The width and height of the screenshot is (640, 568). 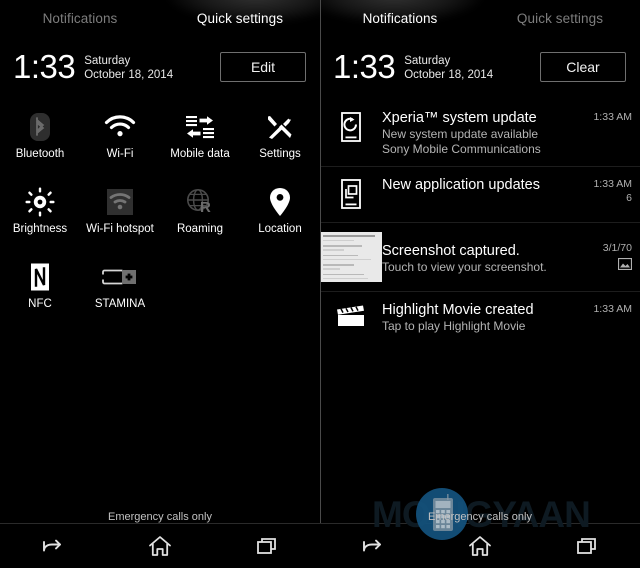 I want to click on edit-button: Edit, so click(x=263, y=67).